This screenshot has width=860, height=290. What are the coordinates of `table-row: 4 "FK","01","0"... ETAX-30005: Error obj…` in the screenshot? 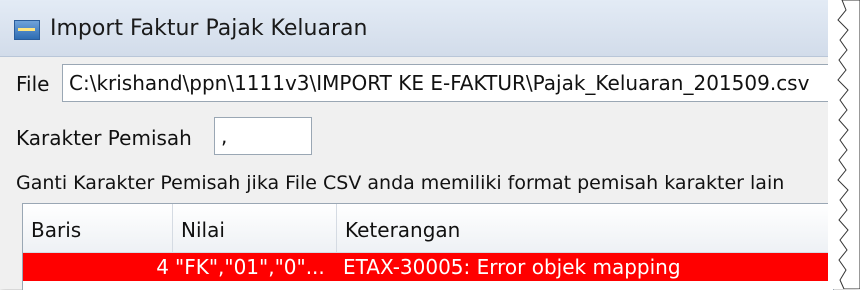 It's located at (428, 267).